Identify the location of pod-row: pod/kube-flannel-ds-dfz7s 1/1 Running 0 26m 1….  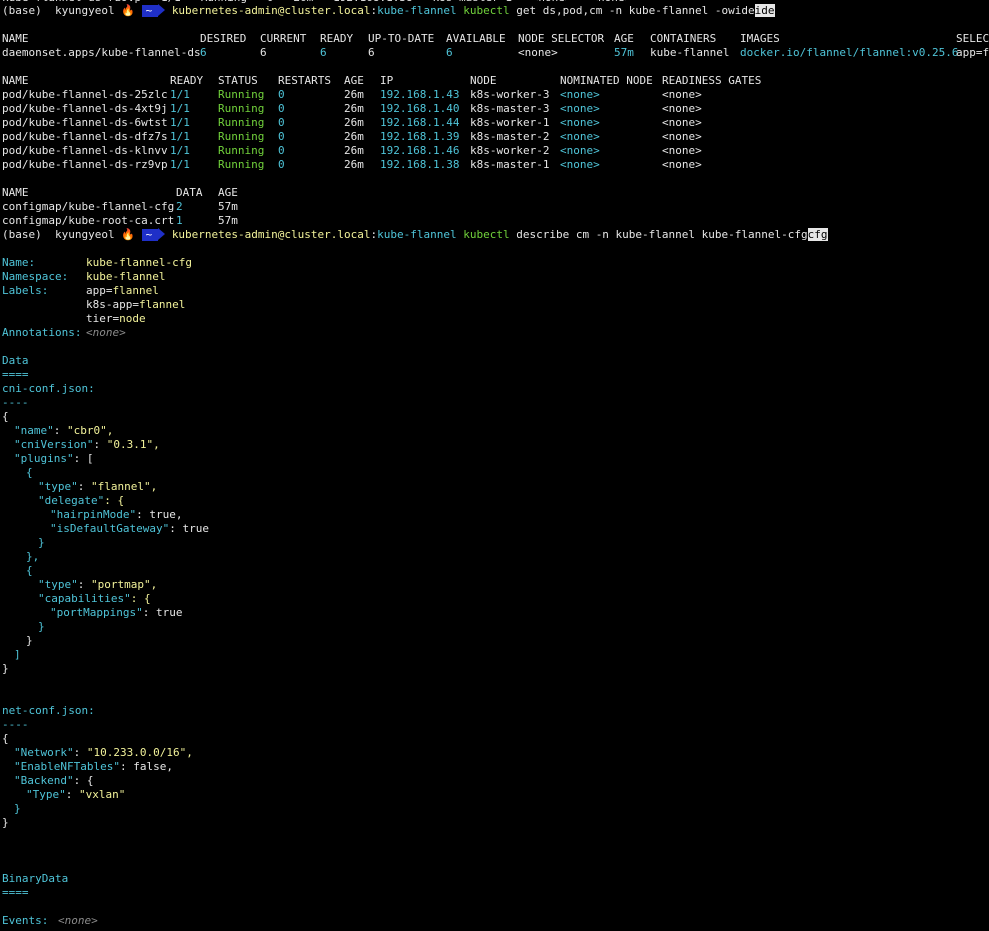
(494, 137).